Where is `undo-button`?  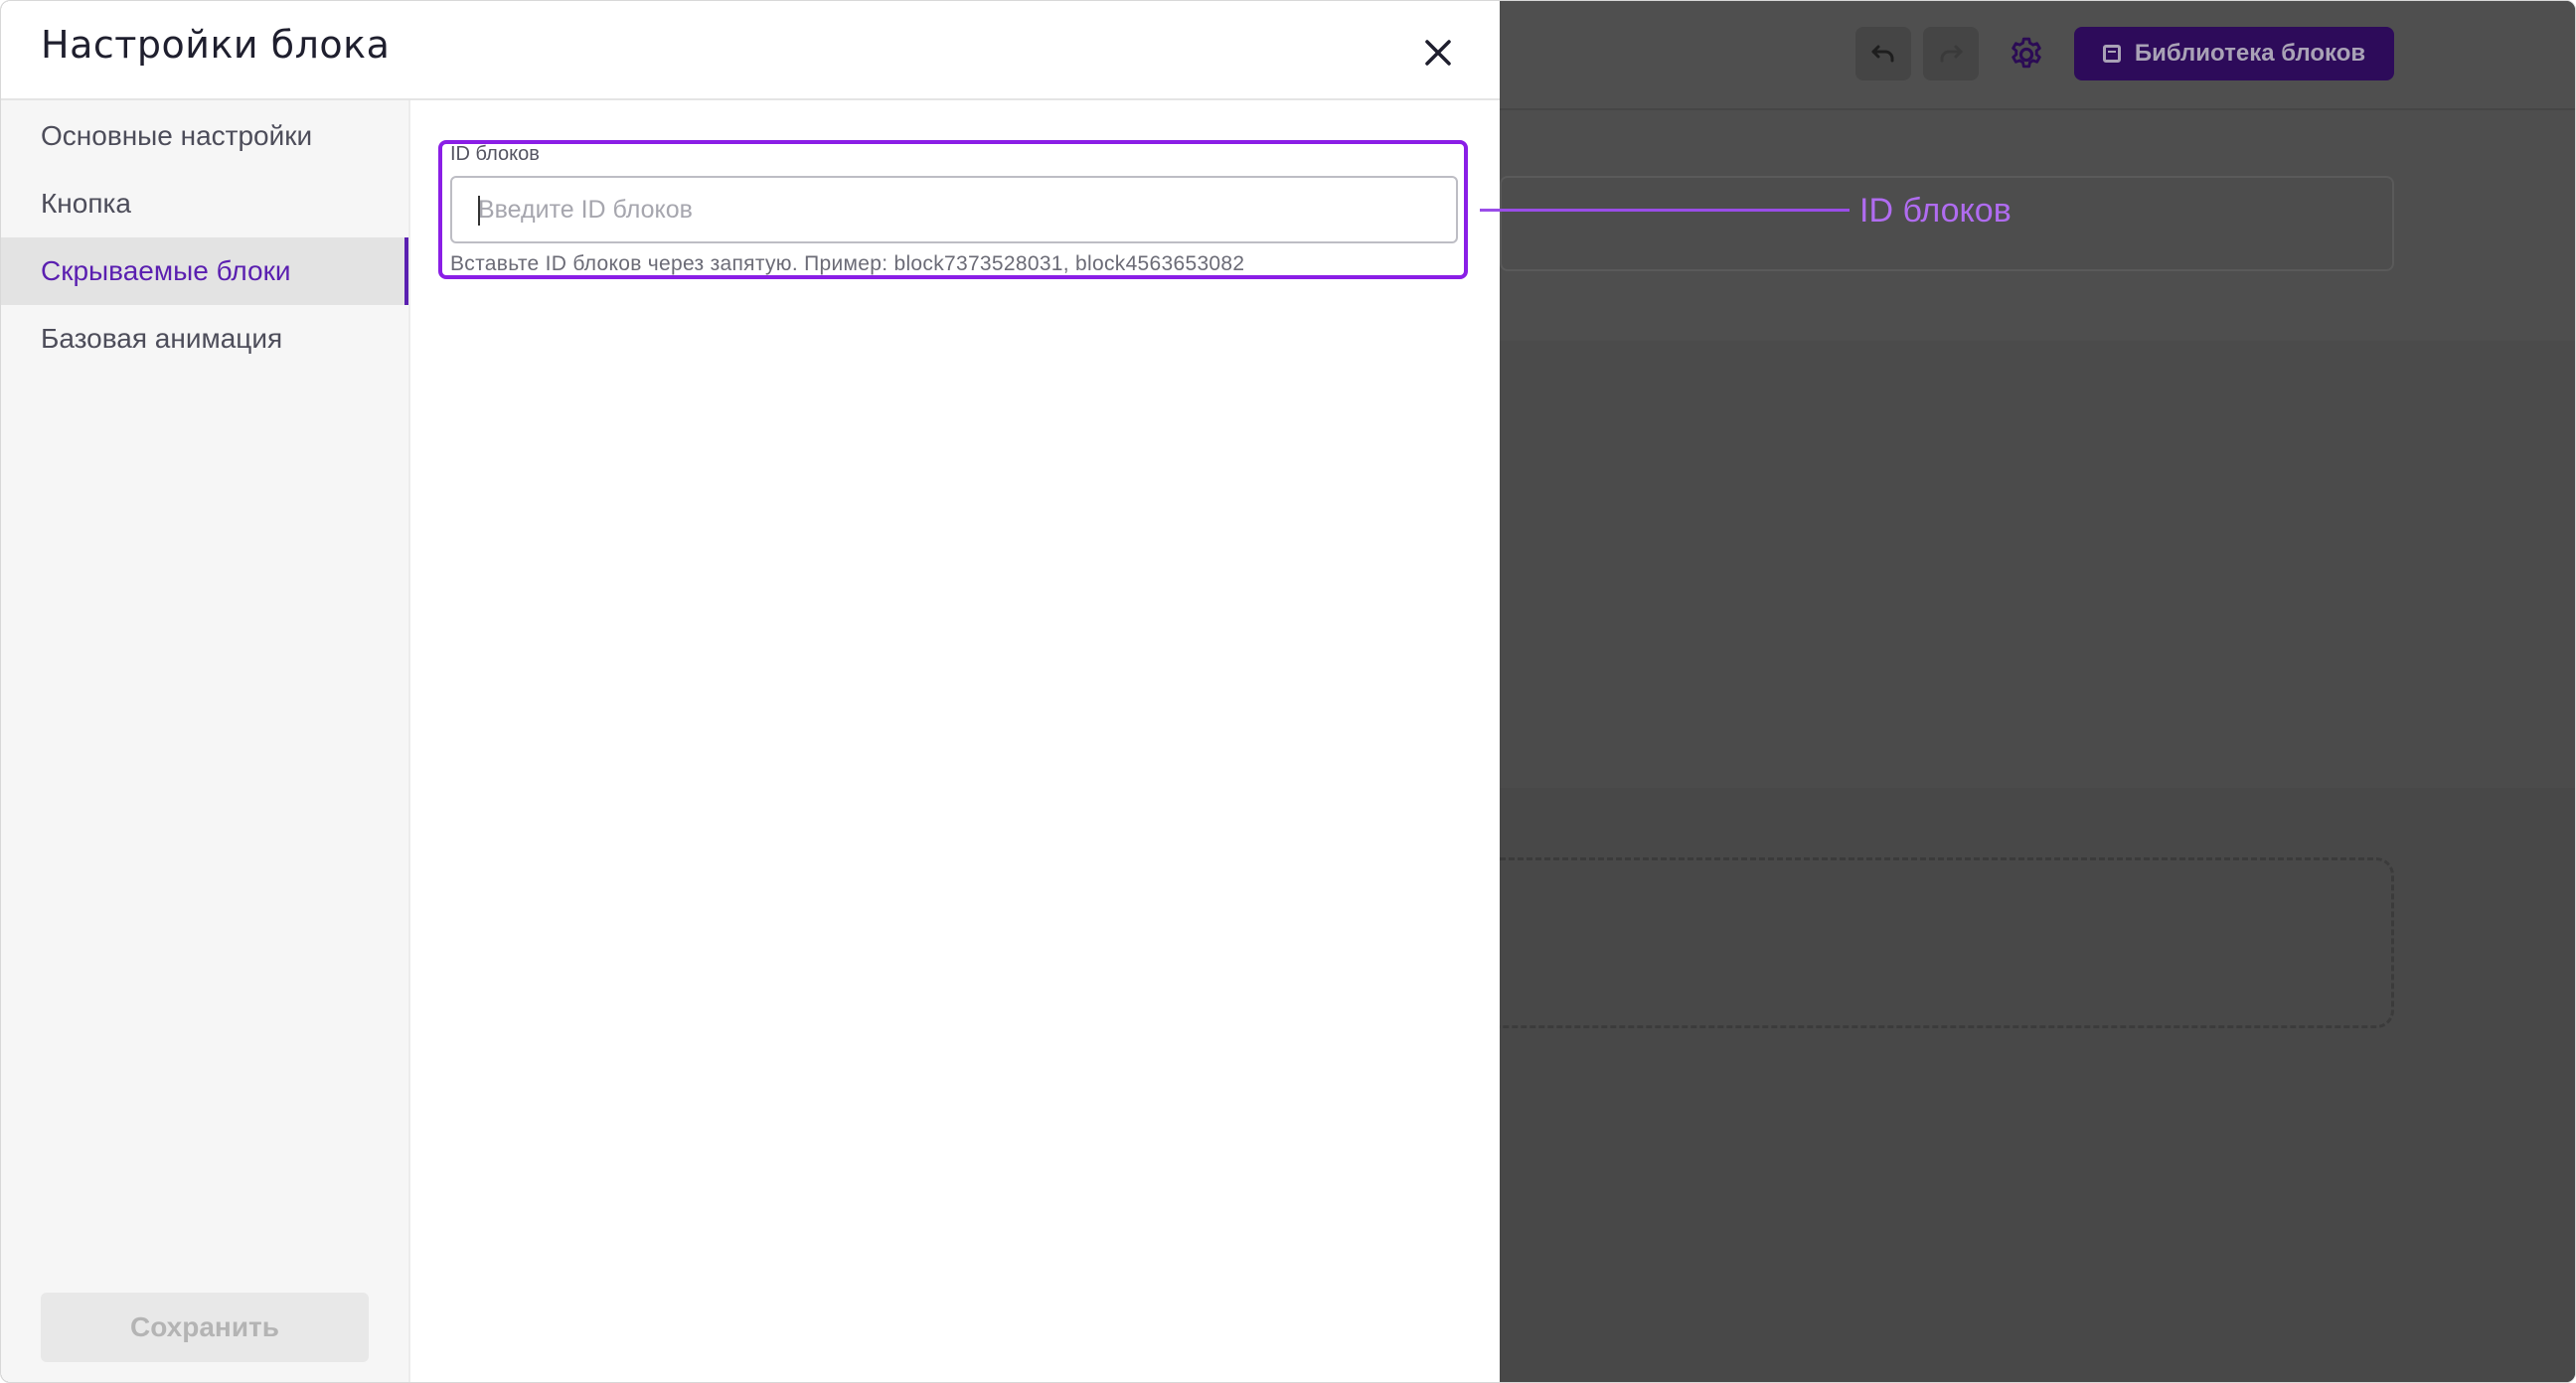 undo-button is located at coordinates (1883, 53).